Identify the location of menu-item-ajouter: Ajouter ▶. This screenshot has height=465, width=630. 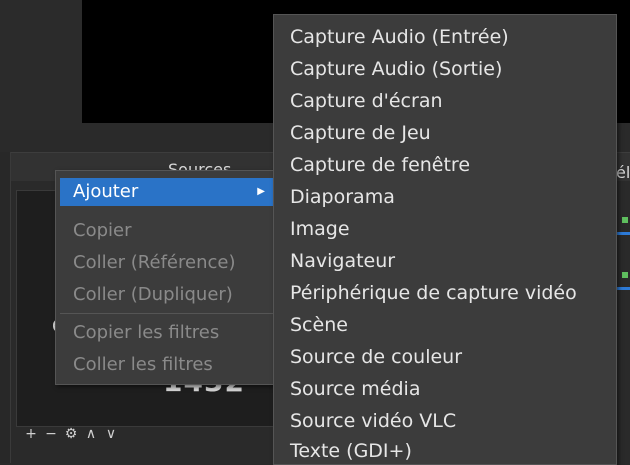
(166, 192).